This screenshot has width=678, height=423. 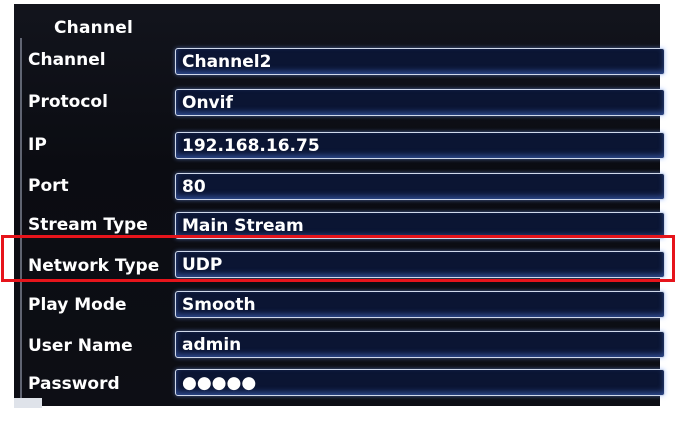 I want to click on channel-field: Channel2, so click(x=420, y=61).